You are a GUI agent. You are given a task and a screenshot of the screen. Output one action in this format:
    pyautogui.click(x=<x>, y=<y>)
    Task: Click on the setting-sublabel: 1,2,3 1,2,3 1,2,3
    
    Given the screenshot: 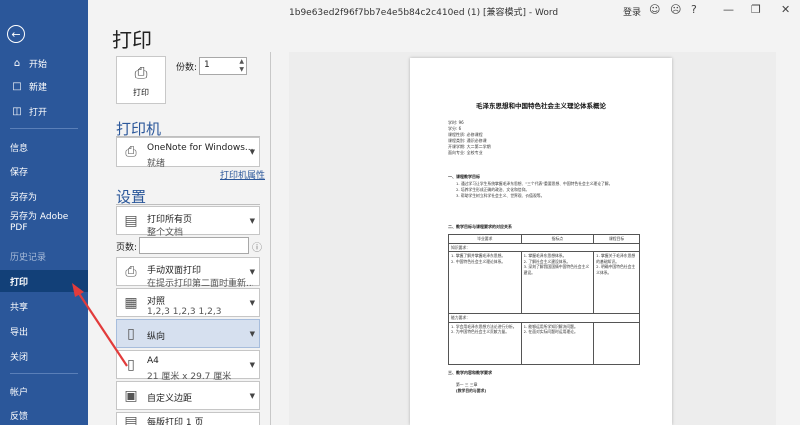 What is the action you would take?
    pyautogui.click(x=184, y=312)
    